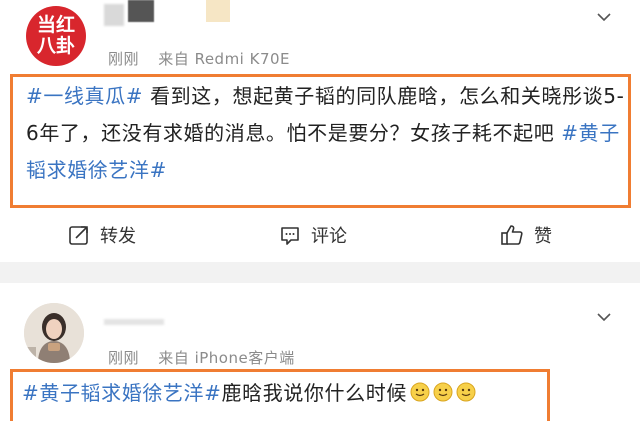 The image size is (640, 421). I want to click on avatar-danghong-bagua: 当红 八卦, so click(56, 36).